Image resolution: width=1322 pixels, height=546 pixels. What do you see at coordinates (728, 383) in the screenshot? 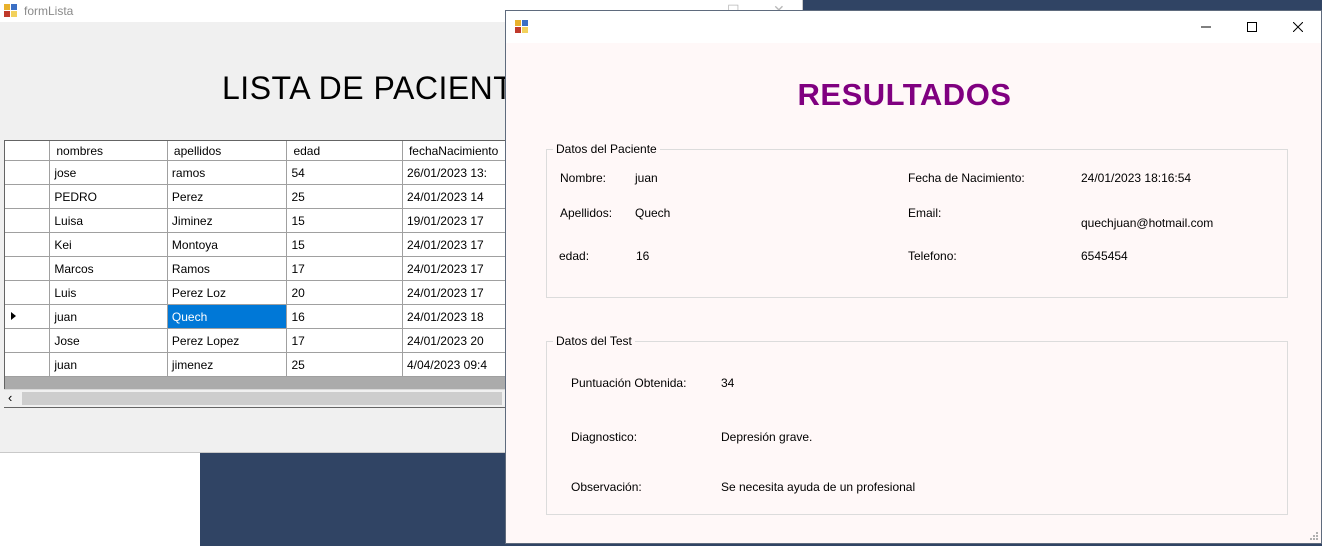
I see `puntuacion-value: 34` at bounding box center [728, 383].